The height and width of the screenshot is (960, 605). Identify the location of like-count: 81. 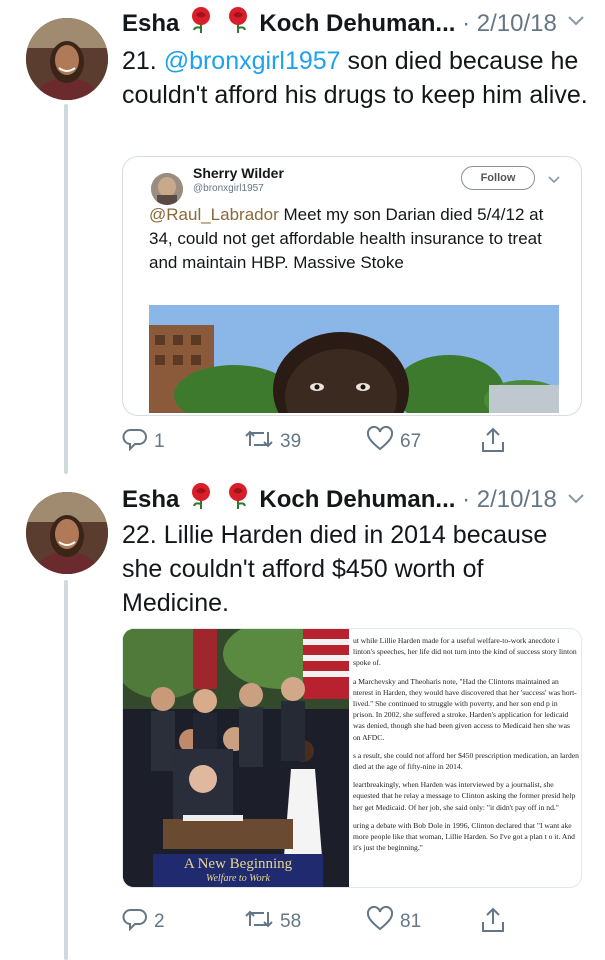
(411, 921).